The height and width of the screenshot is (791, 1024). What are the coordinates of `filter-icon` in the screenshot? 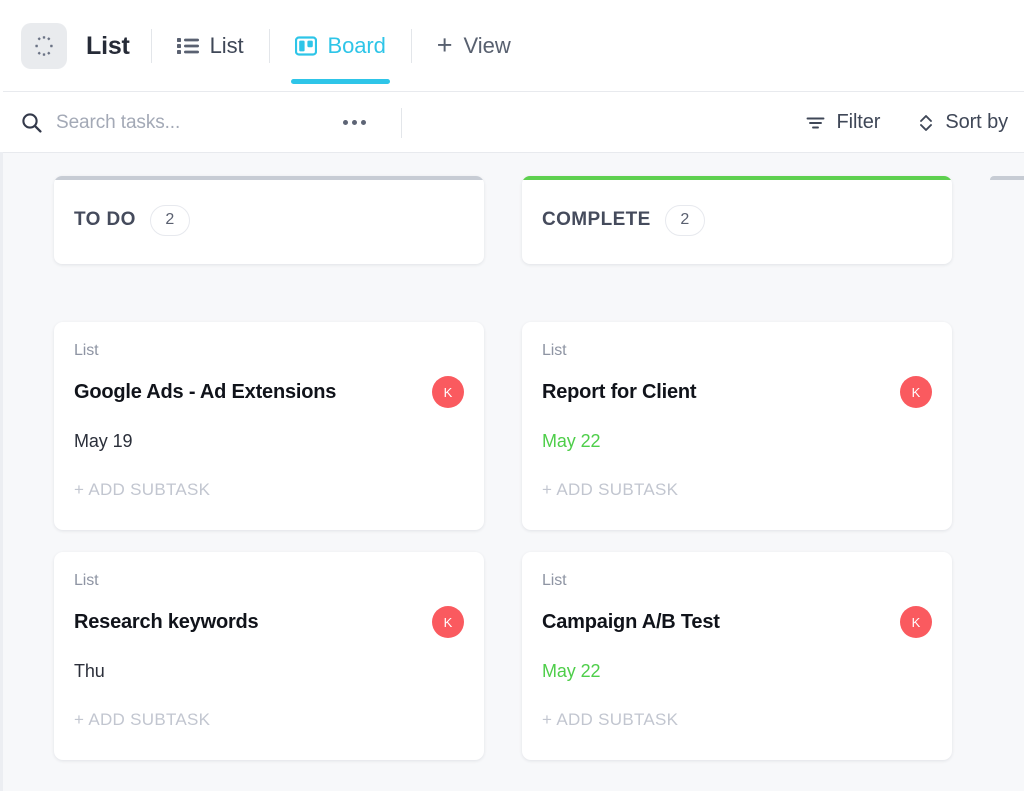 It's located at (815, 123).